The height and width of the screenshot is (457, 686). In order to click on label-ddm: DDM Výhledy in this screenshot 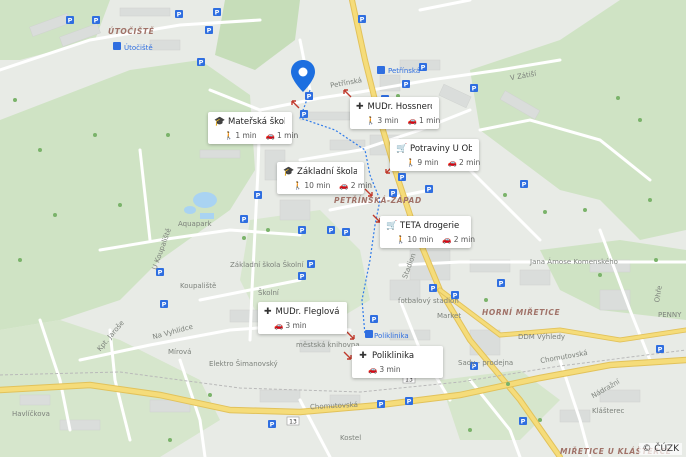, I will do `click(542, 337)`.